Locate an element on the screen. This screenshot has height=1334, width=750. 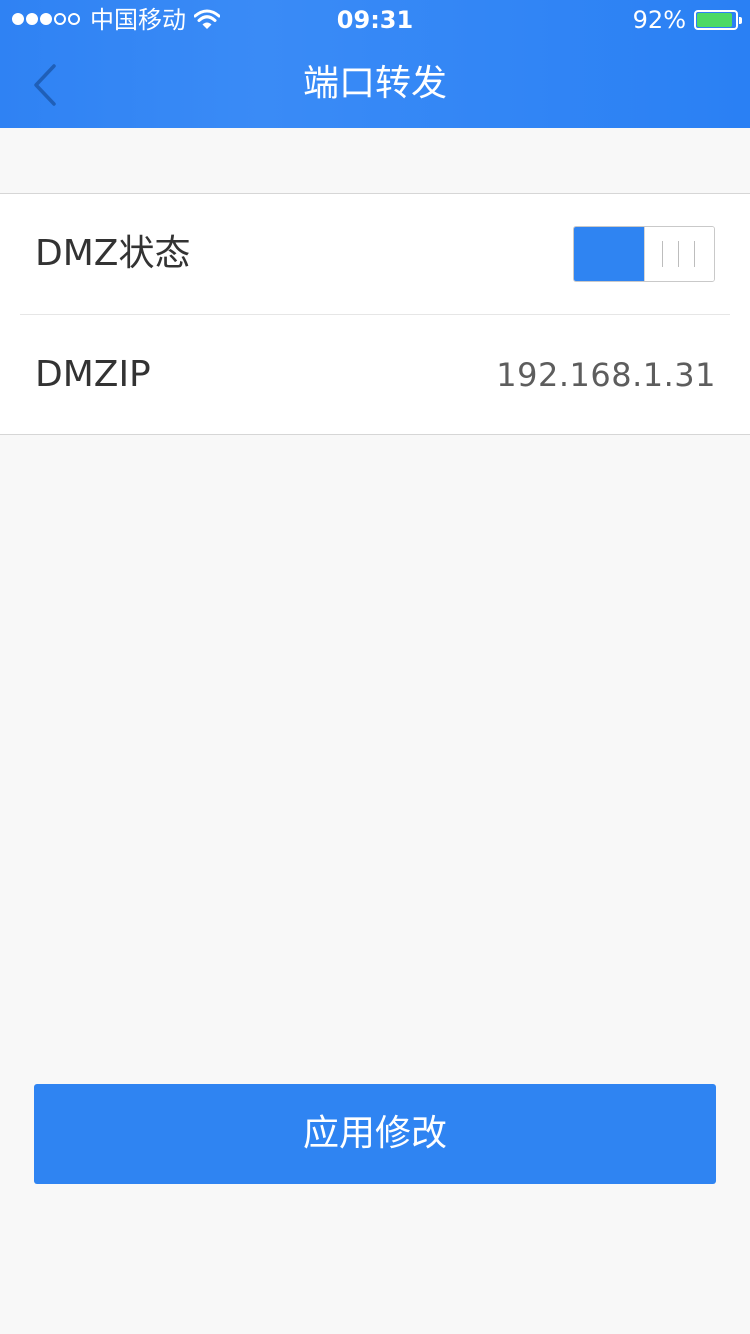
app-header: 中国移动 09:31 92% 端口转发 is located at coordinates (375, 64).